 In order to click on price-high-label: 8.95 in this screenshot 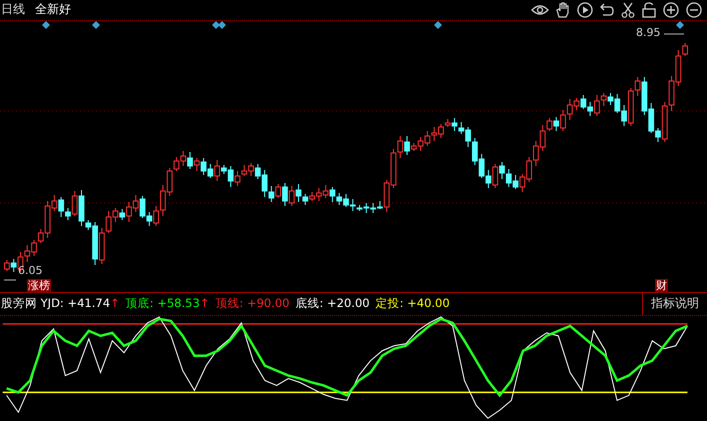, I will do `click(648, 32)`.